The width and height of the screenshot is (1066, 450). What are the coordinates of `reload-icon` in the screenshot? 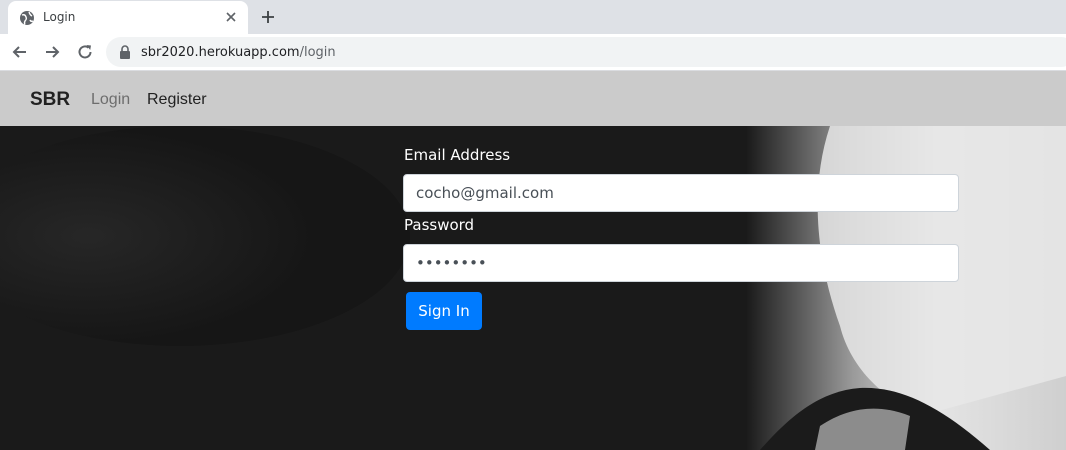 It's located at (85, 52).